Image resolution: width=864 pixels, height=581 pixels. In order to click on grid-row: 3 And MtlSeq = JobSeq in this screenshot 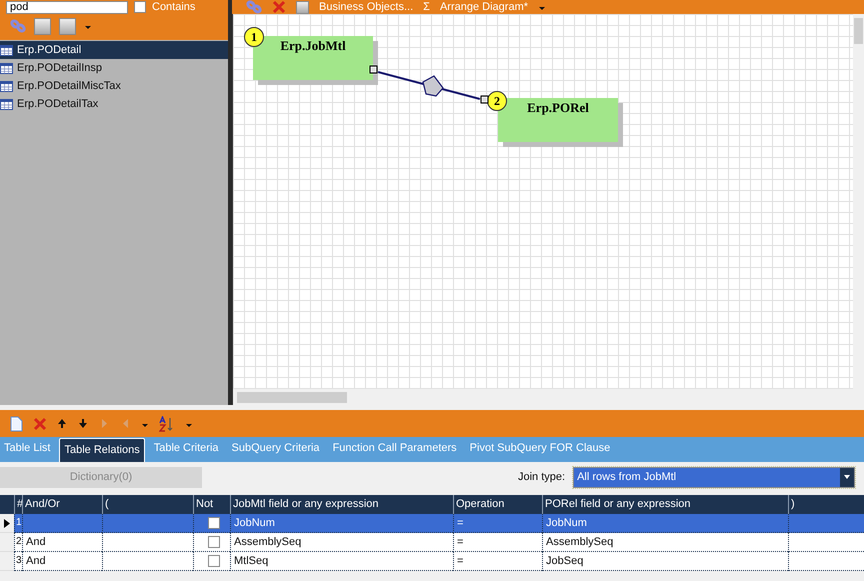, I will do `click(432, 561)`.